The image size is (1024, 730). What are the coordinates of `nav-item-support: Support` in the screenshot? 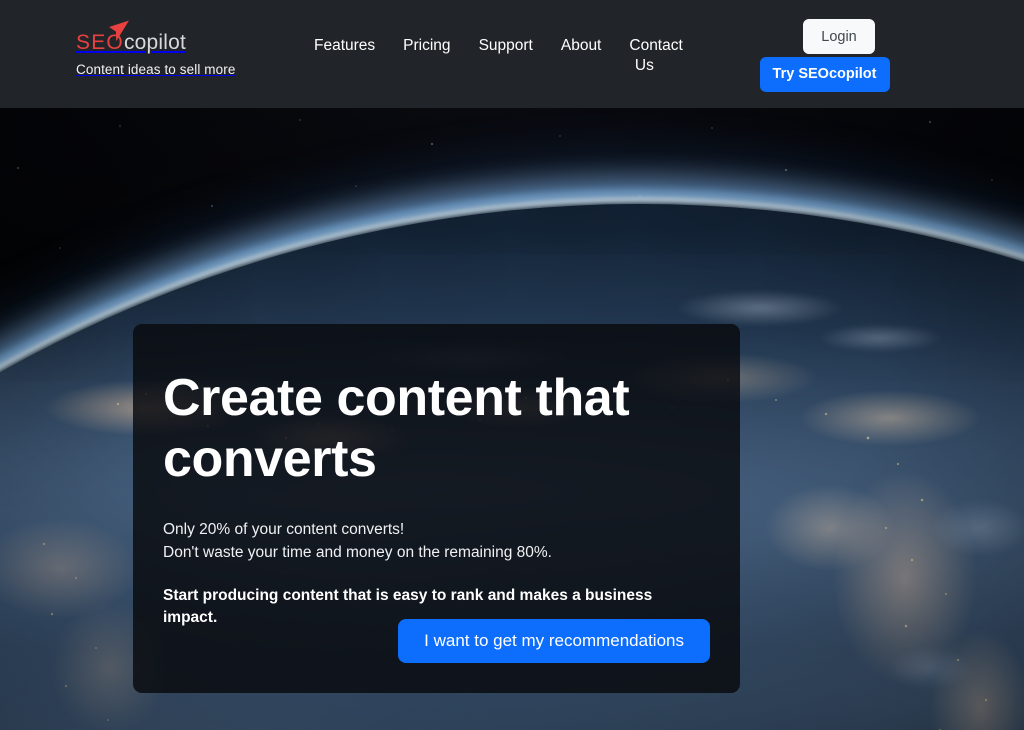 It's located at (506, 46).